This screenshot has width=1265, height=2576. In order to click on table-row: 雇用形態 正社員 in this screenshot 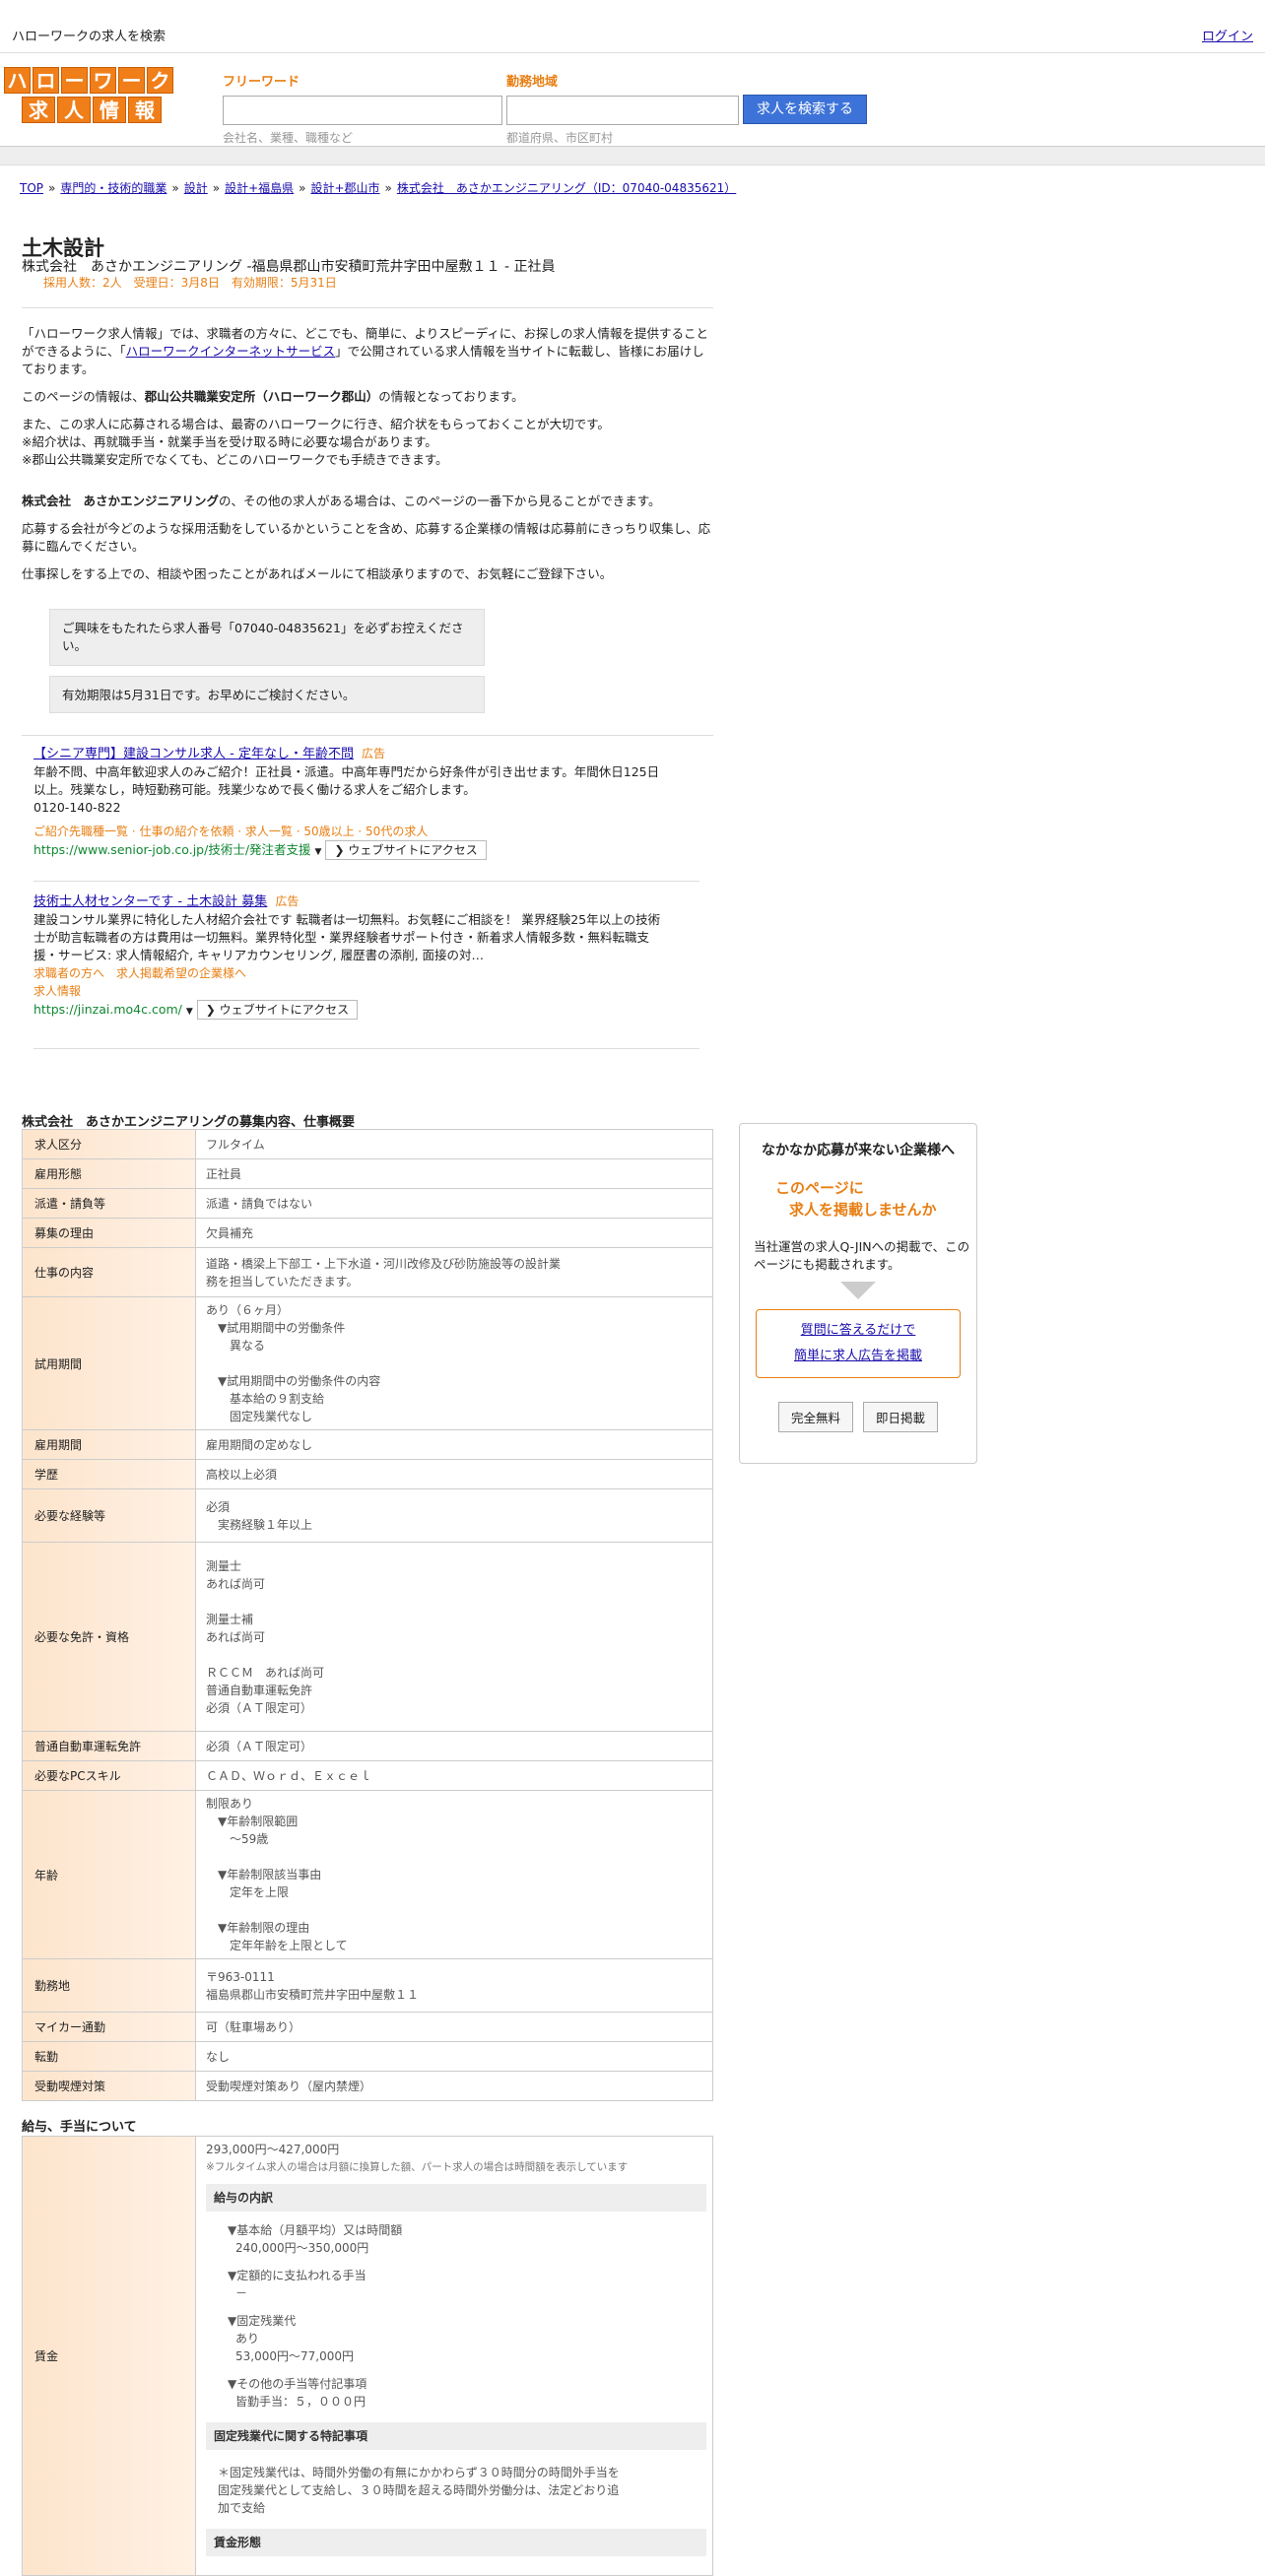, I will do `click(367, 1174)`.